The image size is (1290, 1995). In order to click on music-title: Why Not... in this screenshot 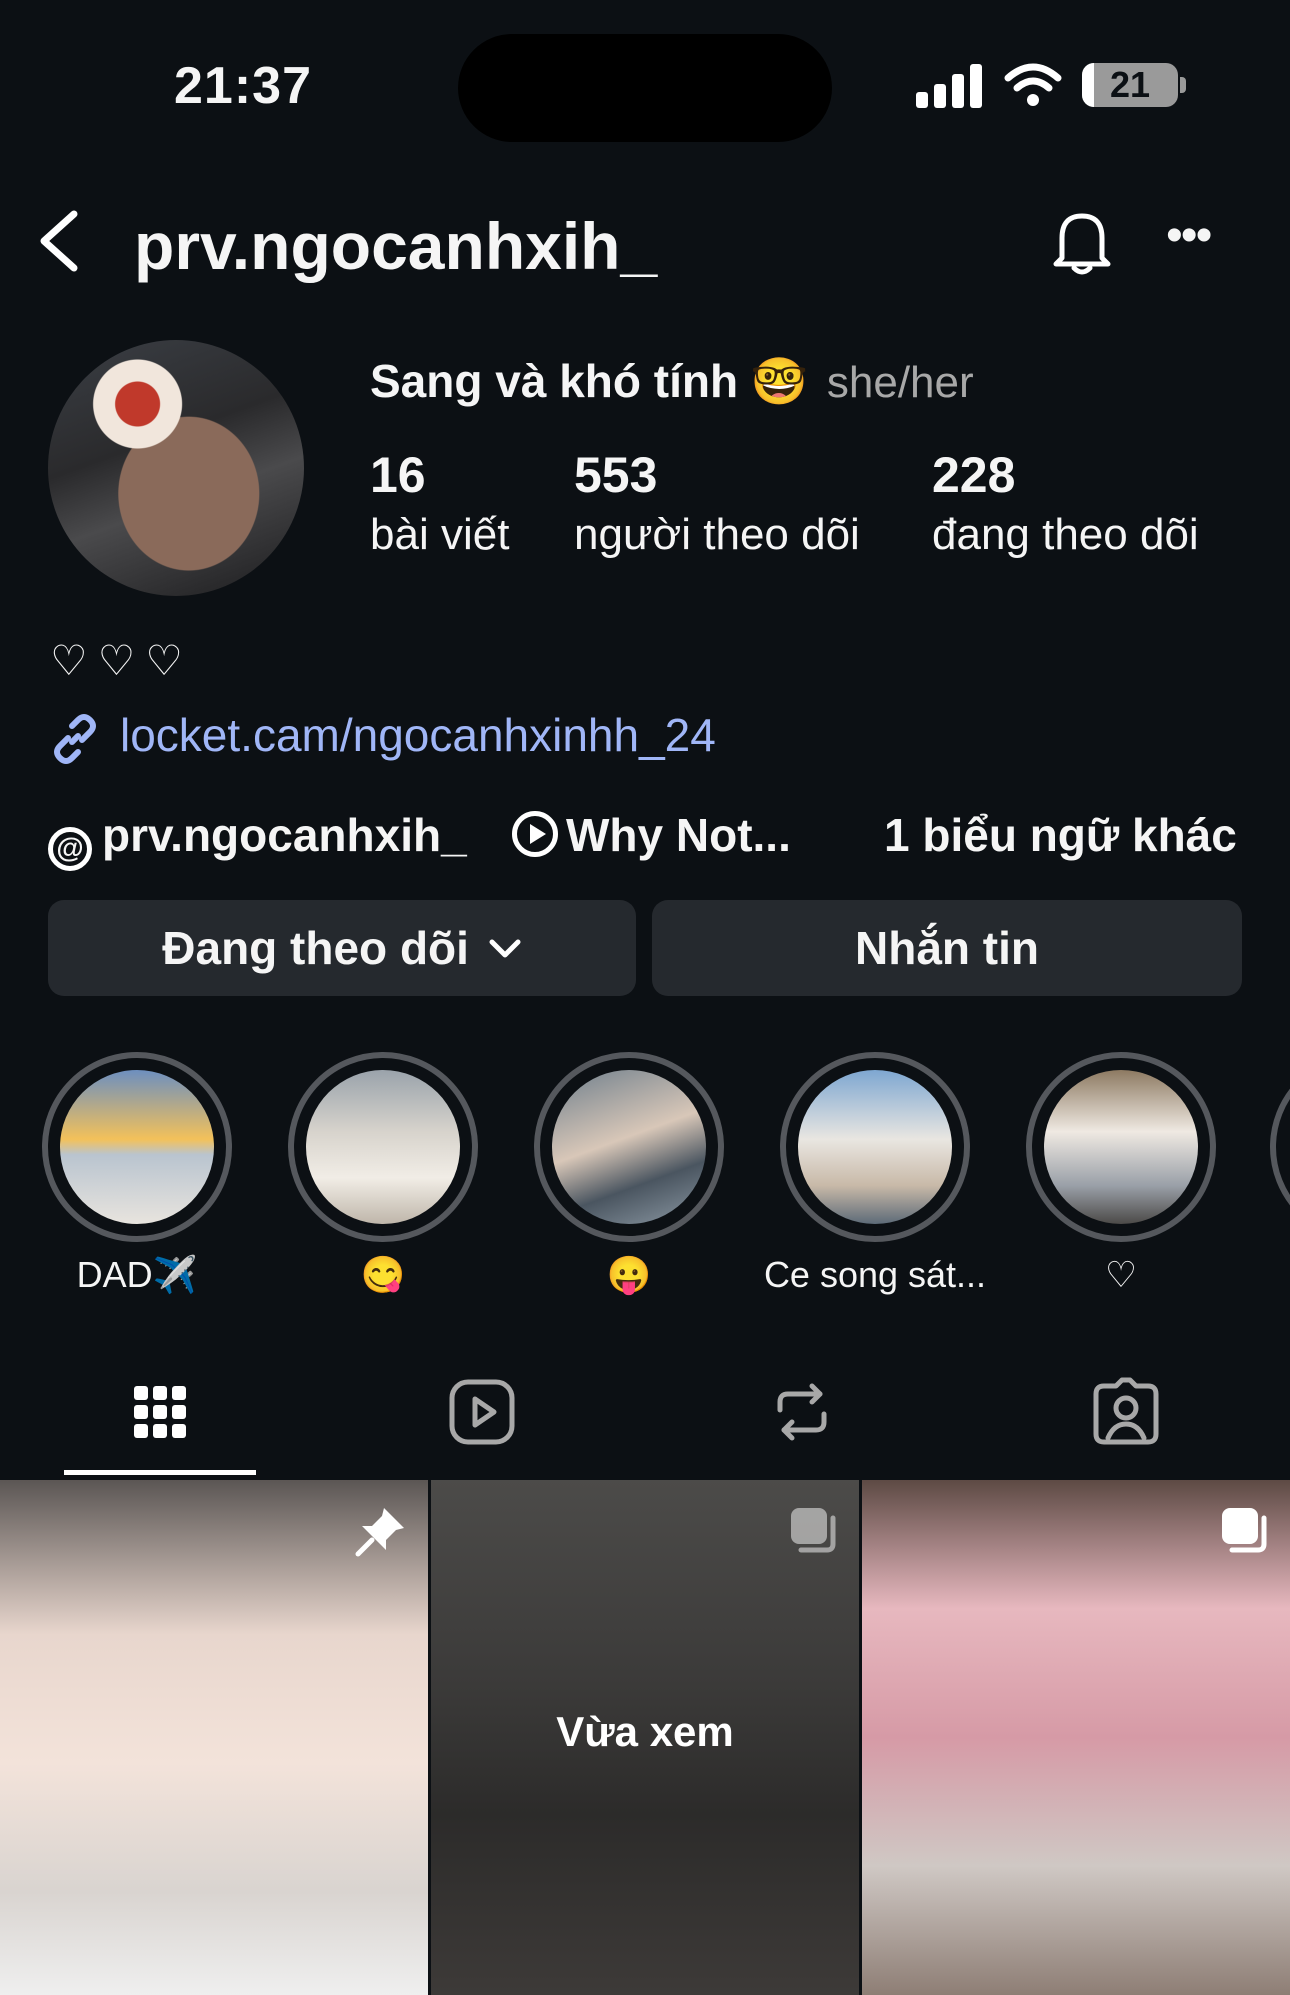, I will do `click(678, 835)`.